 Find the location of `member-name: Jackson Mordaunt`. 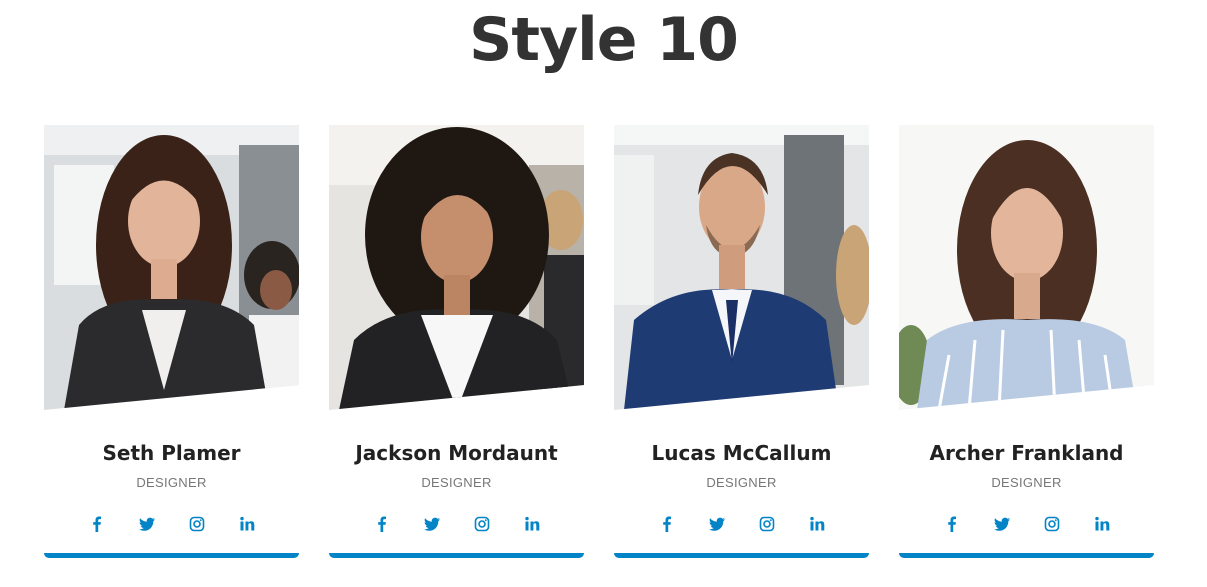

member-name: Jackson Mordaunt is located at coordinates (456, 453).